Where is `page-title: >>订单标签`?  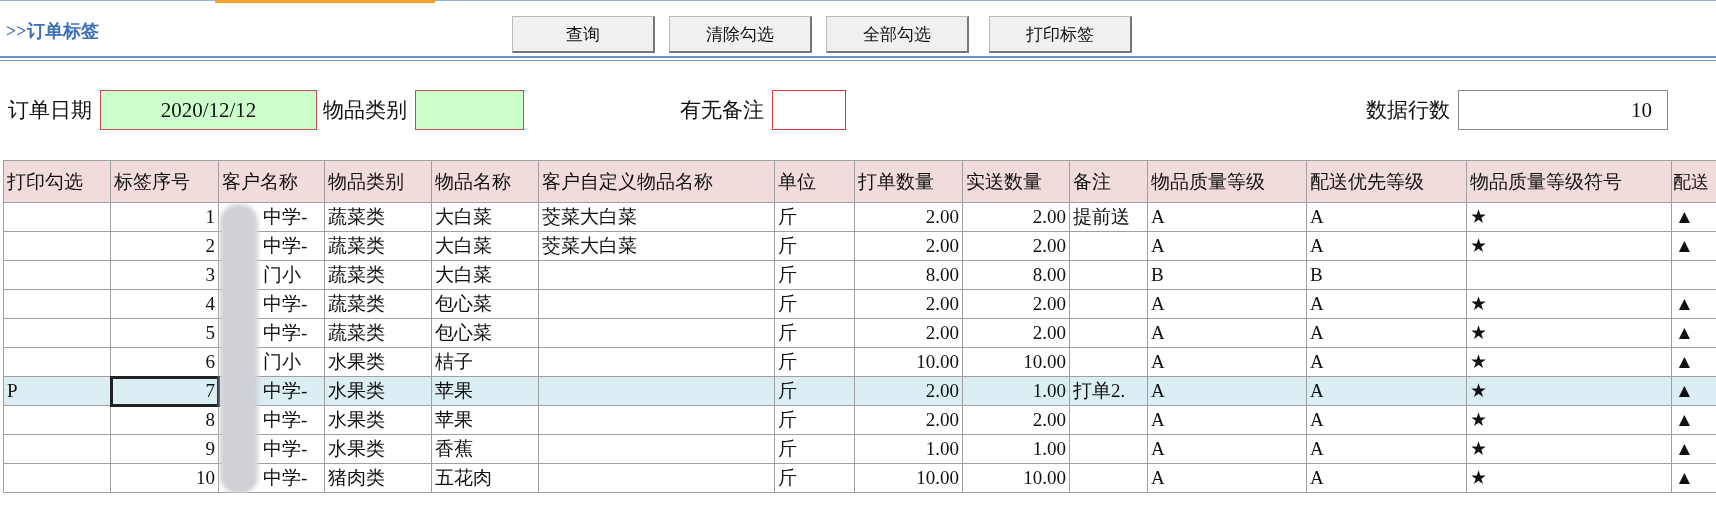
page-title: >>订单标签 is located at coordinates (52, 31).